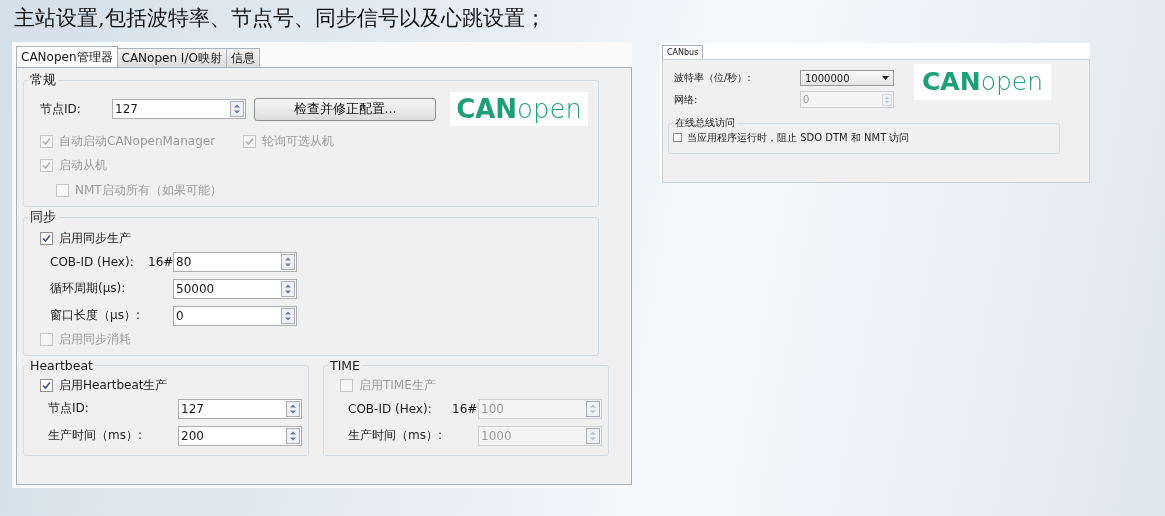  I want to click on group-title: 同步, so click(43, 217).